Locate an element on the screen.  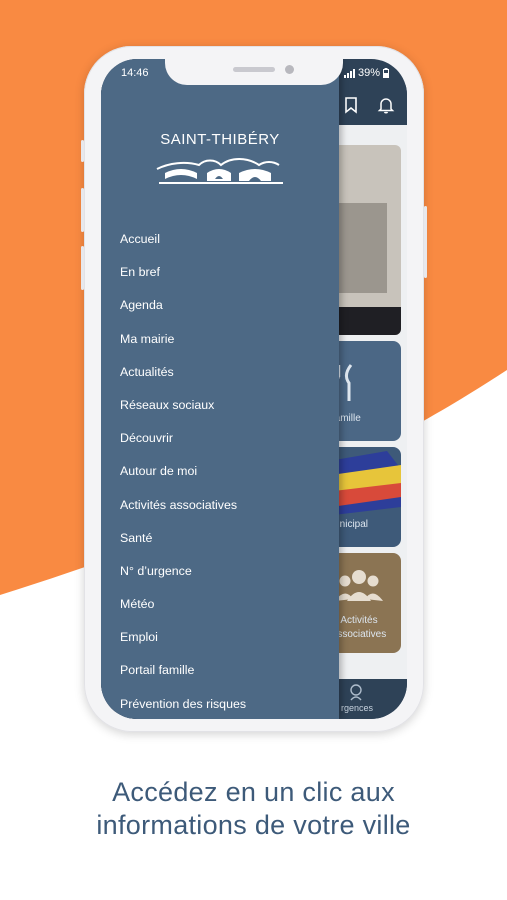
menu-item-emploi: Emploi is located at coordinates (183, 643).